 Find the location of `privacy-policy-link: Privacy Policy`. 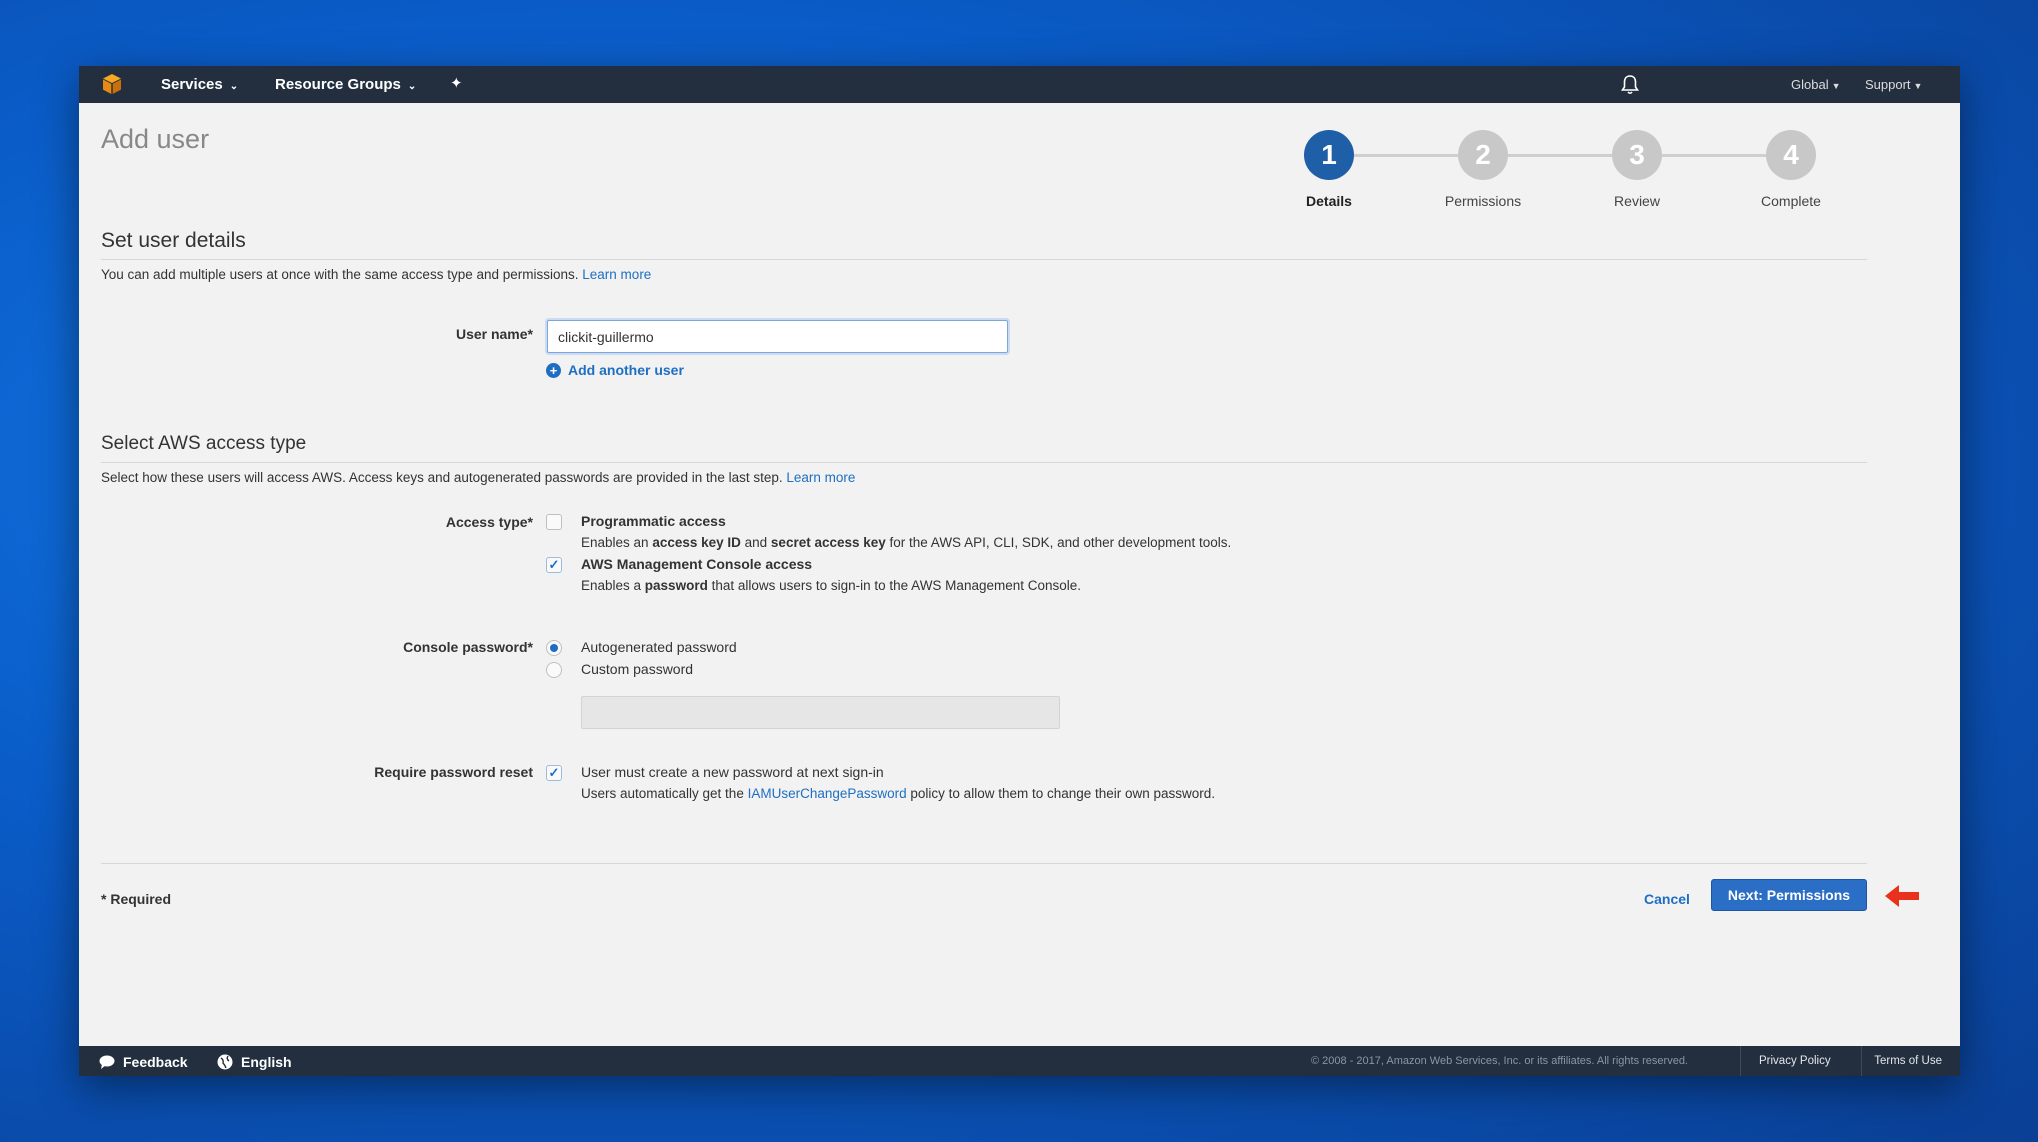

privacy-policy-link: Privacy Policy is located at coordinates (1795, 1061).